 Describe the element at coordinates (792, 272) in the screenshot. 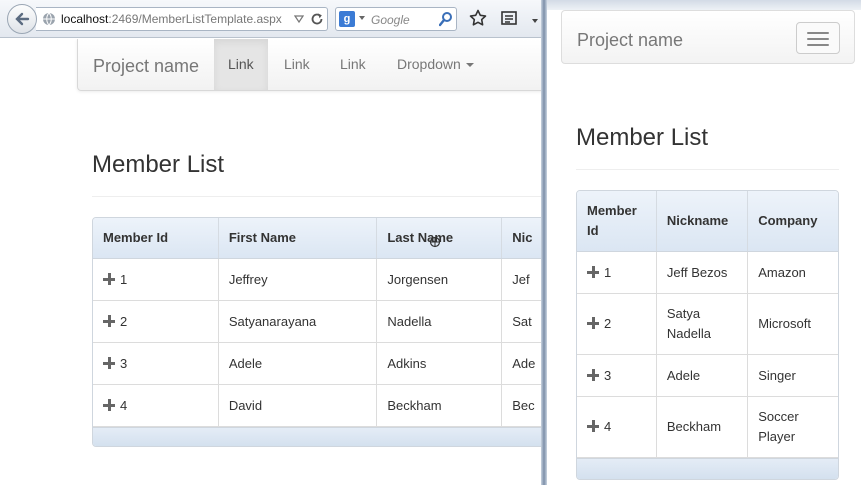

I see `company-cell: Amazon` at that location.